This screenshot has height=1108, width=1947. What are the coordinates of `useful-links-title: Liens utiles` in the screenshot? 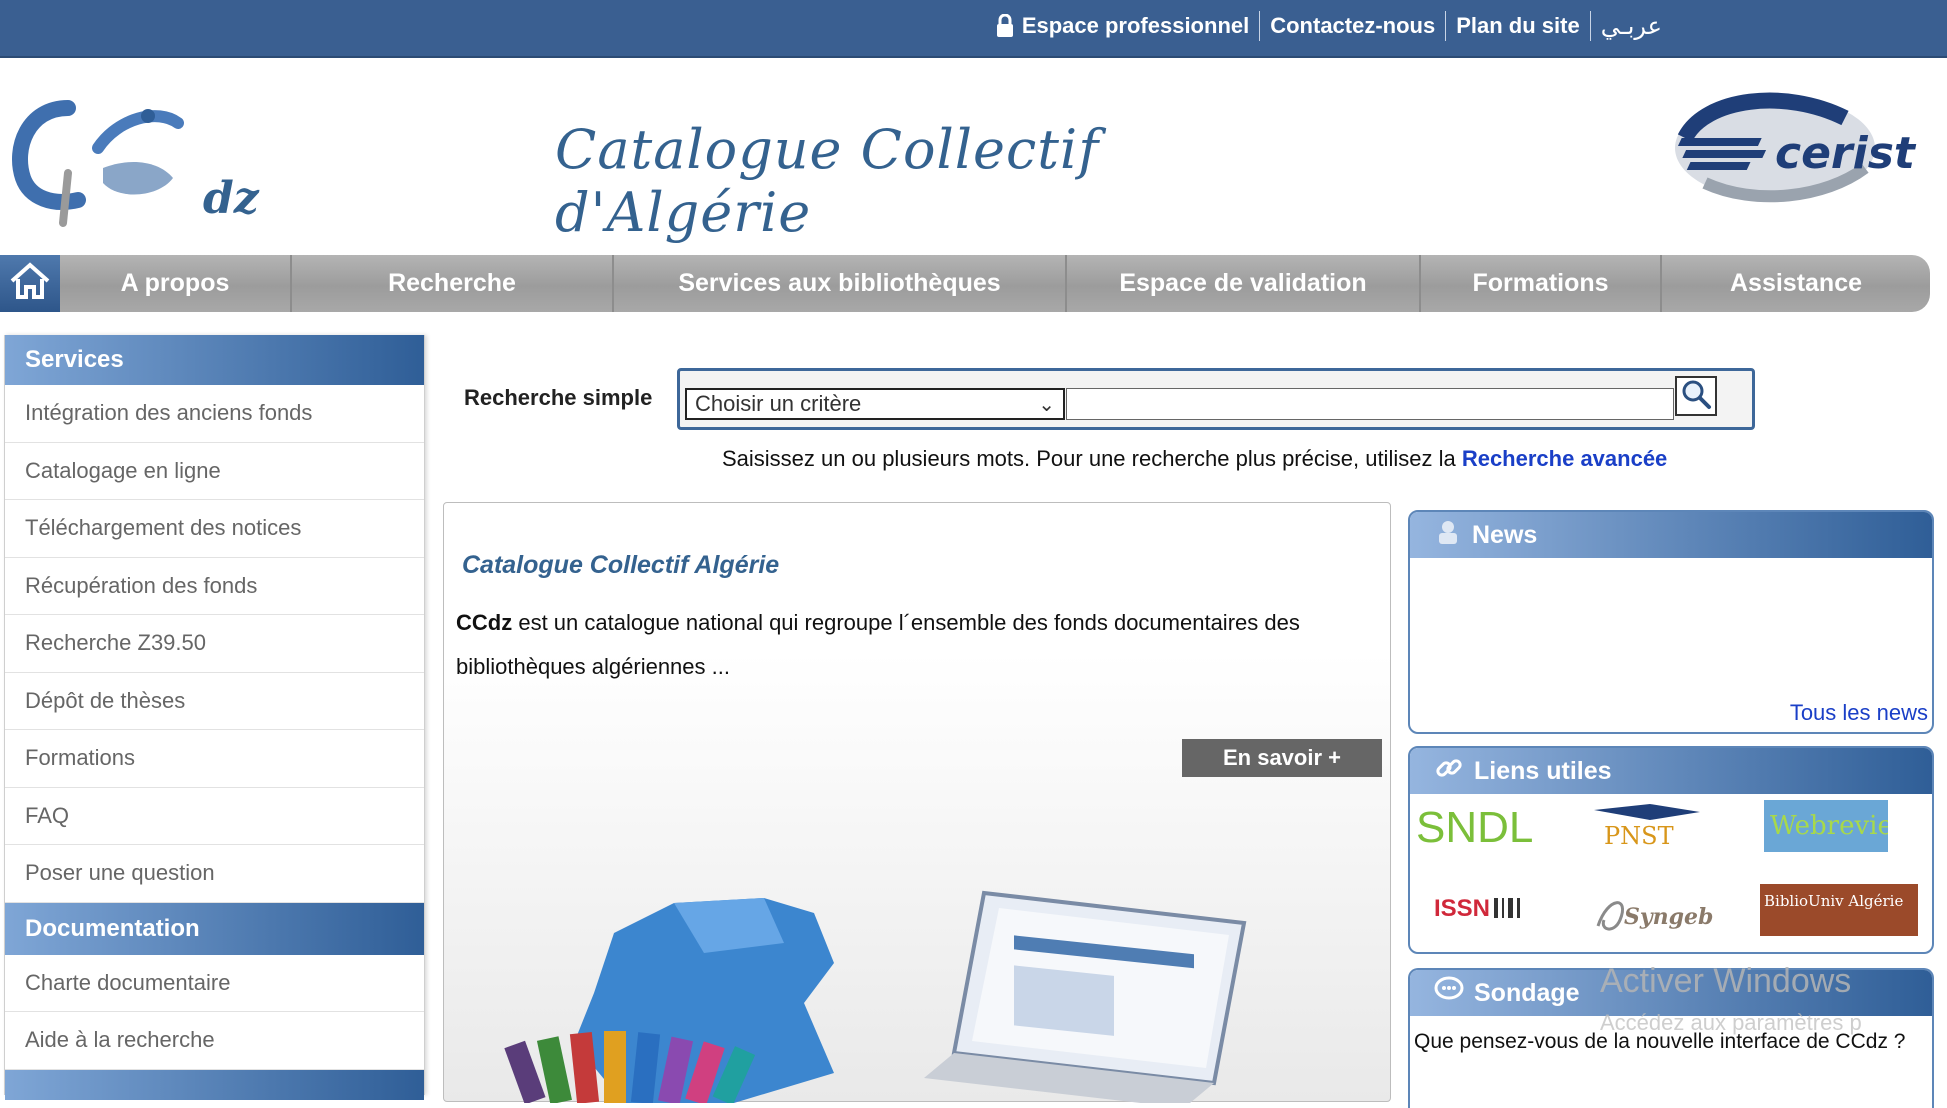 It's located at (1543, 770).